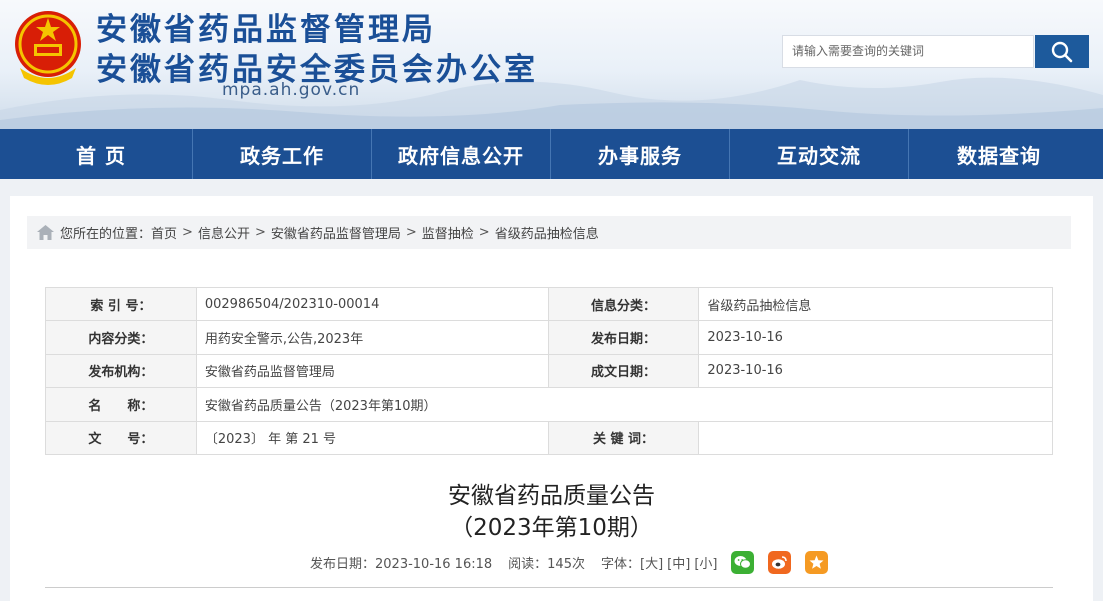 Image resolution: width=1103 pixels, height=601 pixels. Describe the element at coordinates (372, 371) in the screenshot. I see `agency-value: 安徽省药品监督管理局` at that location.